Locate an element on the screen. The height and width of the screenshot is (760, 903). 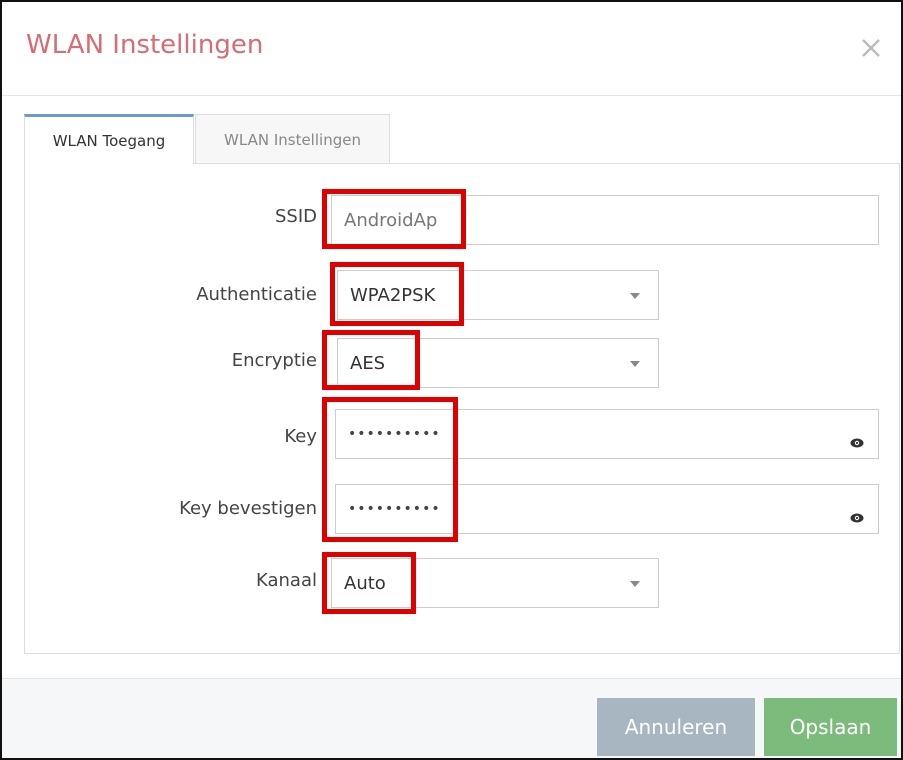
enc-value: AES is located at coordinates (368, 363).